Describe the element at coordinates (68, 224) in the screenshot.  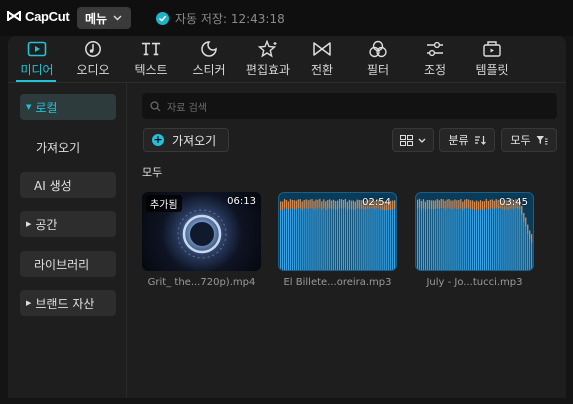
I see `sidebar-item-space: ▶ 공간` at that location.